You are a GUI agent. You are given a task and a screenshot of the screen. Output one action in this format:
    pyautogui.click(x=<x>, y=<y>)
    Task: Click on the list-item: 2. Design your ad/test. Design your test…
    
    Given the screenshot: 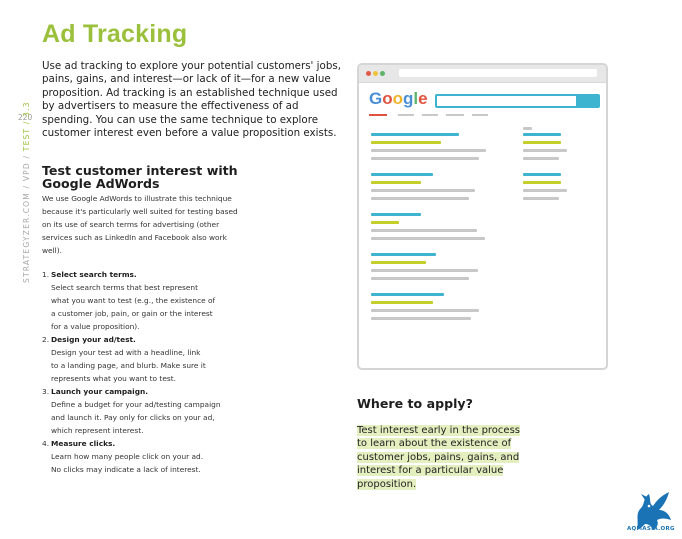 What is the action you would take?
    pyautogui.click(x=157, y=359)
    